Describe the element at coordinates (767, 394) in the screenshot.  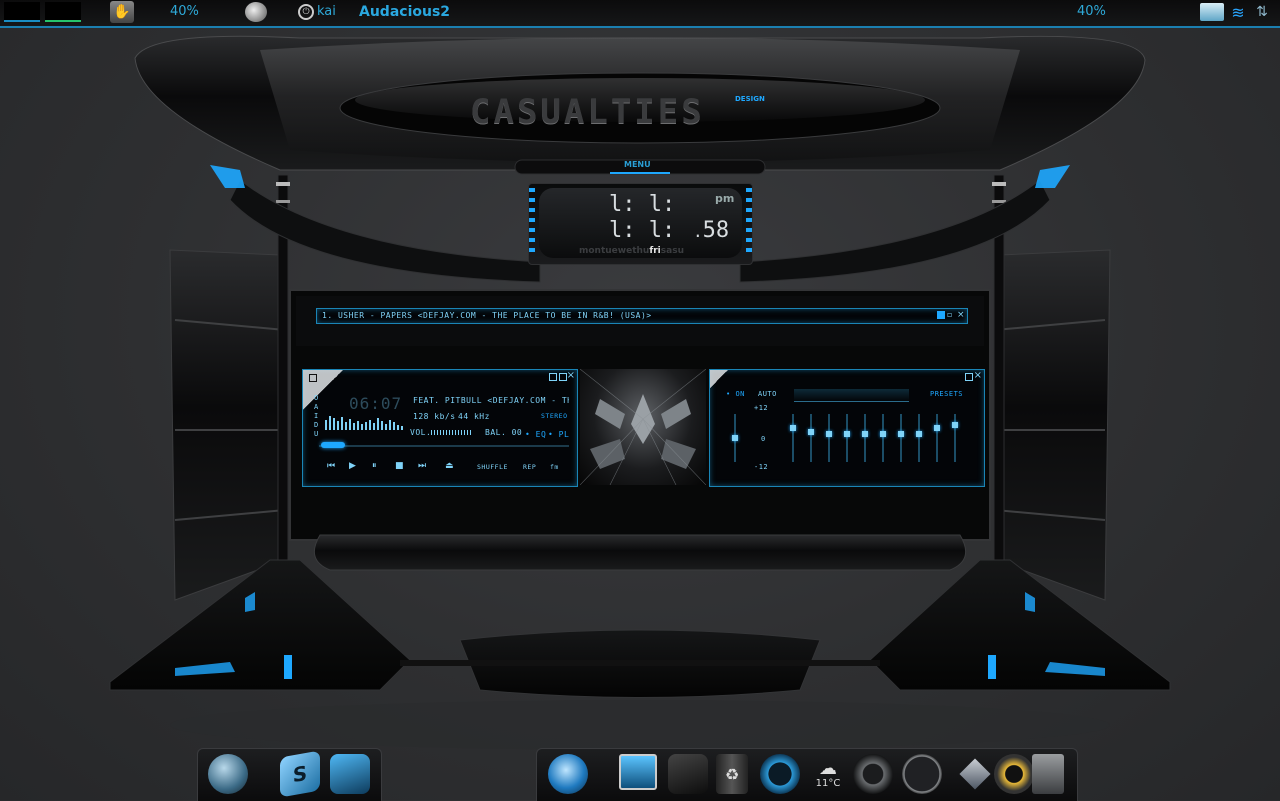
I see `eq-auto-button: AUTO` at that location.